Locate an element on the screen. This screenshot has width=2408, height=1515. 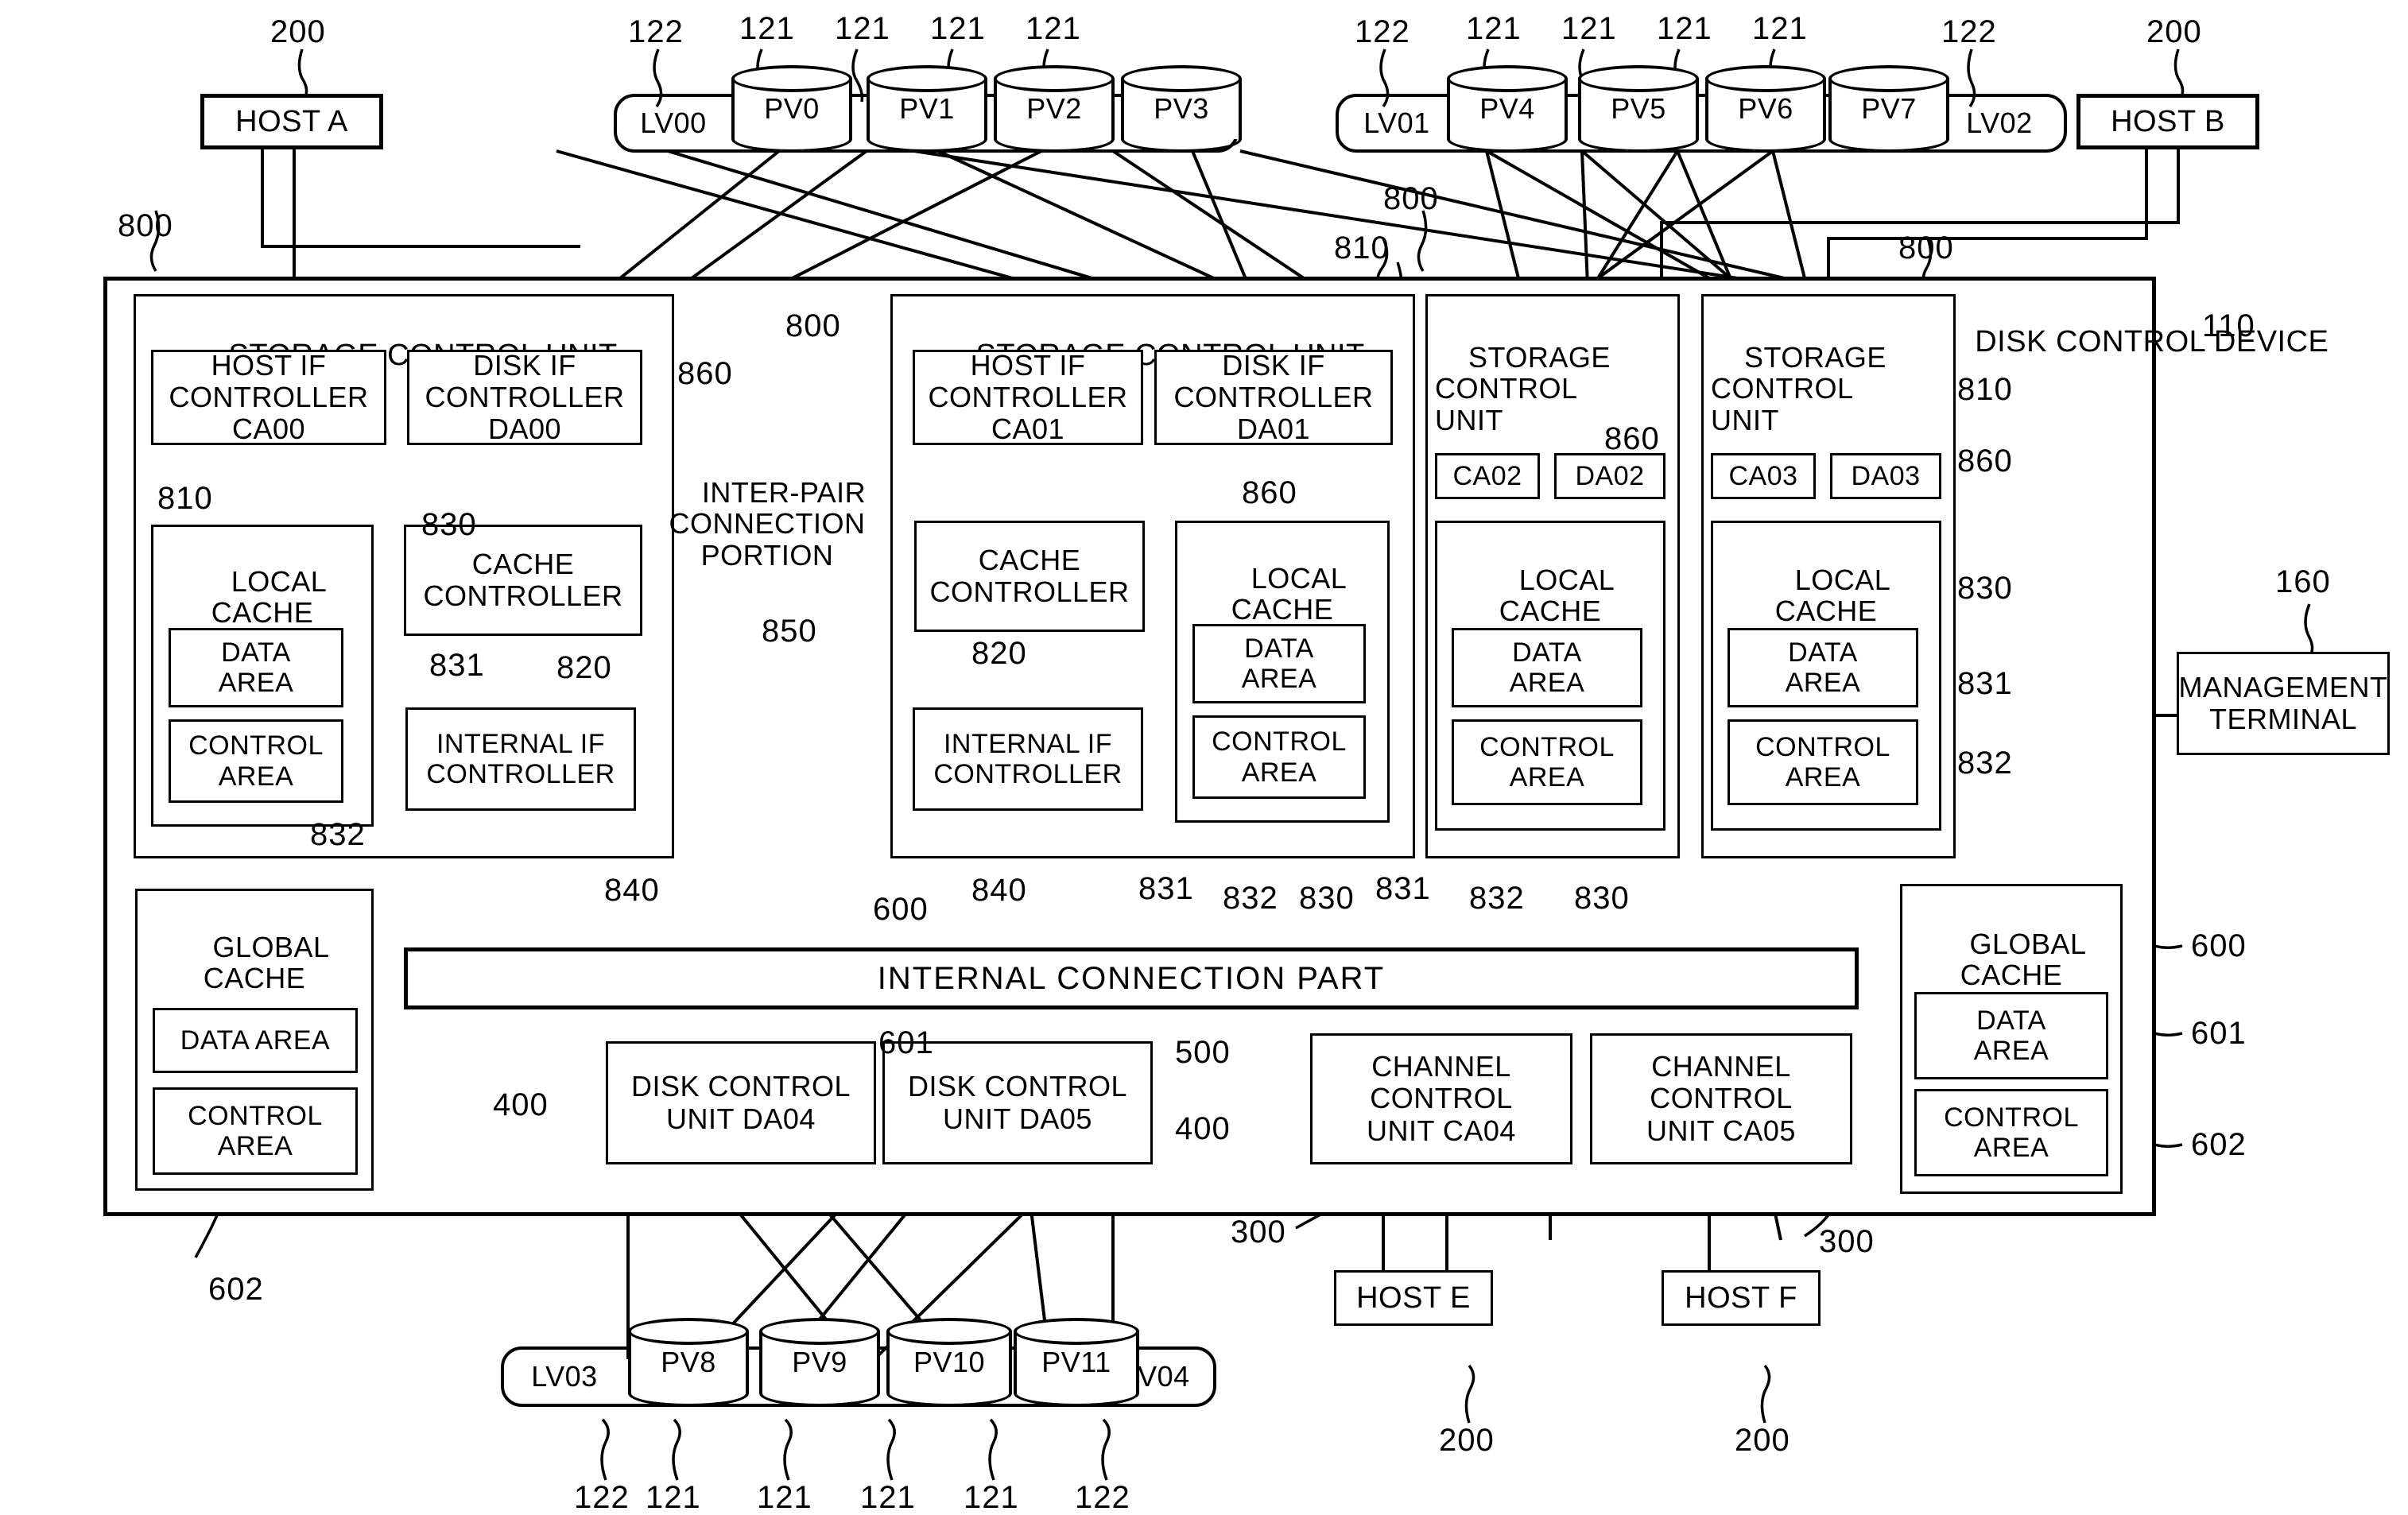
host-a-label: HOST A is located at coordinates (291, 121).